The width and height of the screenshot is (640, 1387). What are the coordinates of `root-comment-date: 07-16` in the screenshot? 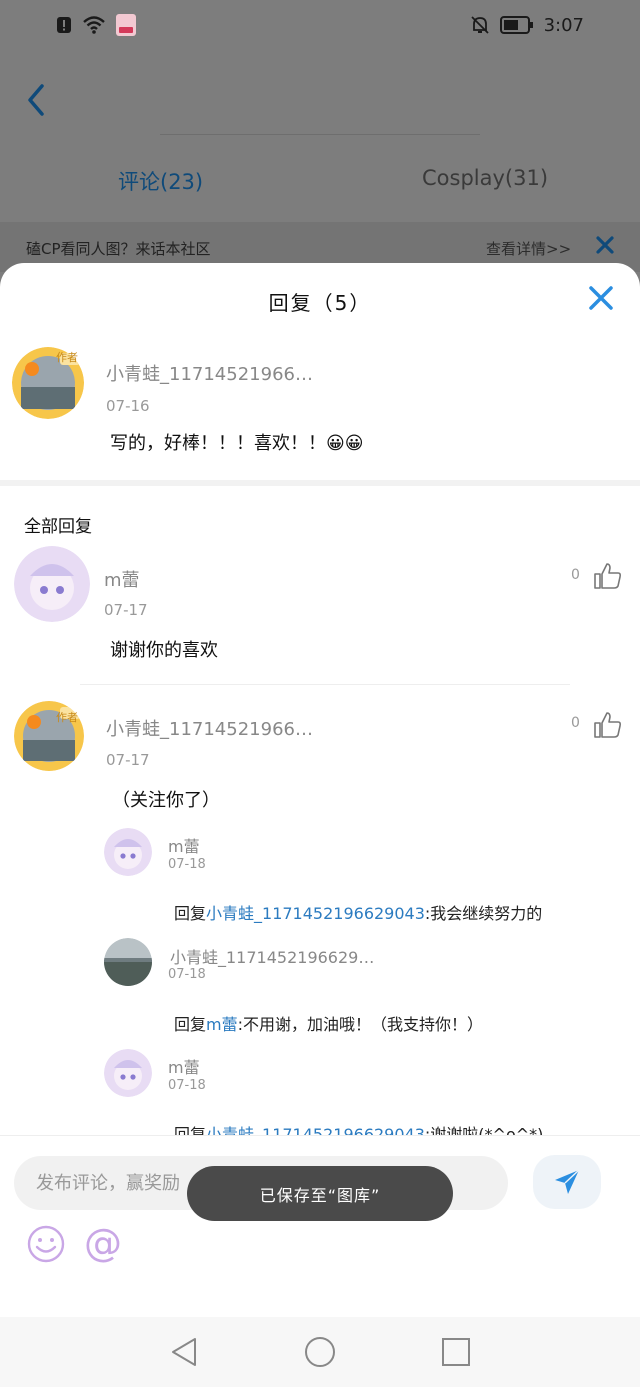 It's located at (128, 406).